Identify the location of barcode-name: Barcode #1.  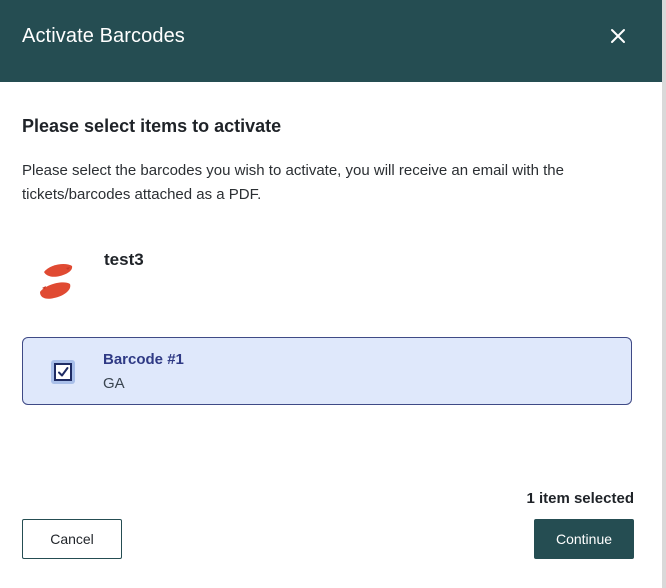
(143, 359).